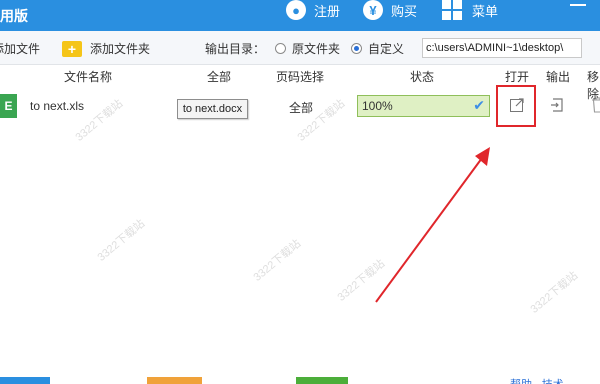 The height and width of the screenshot is (384, 600). I want to click on add-file-label: 添加文件, so click(20, 49).